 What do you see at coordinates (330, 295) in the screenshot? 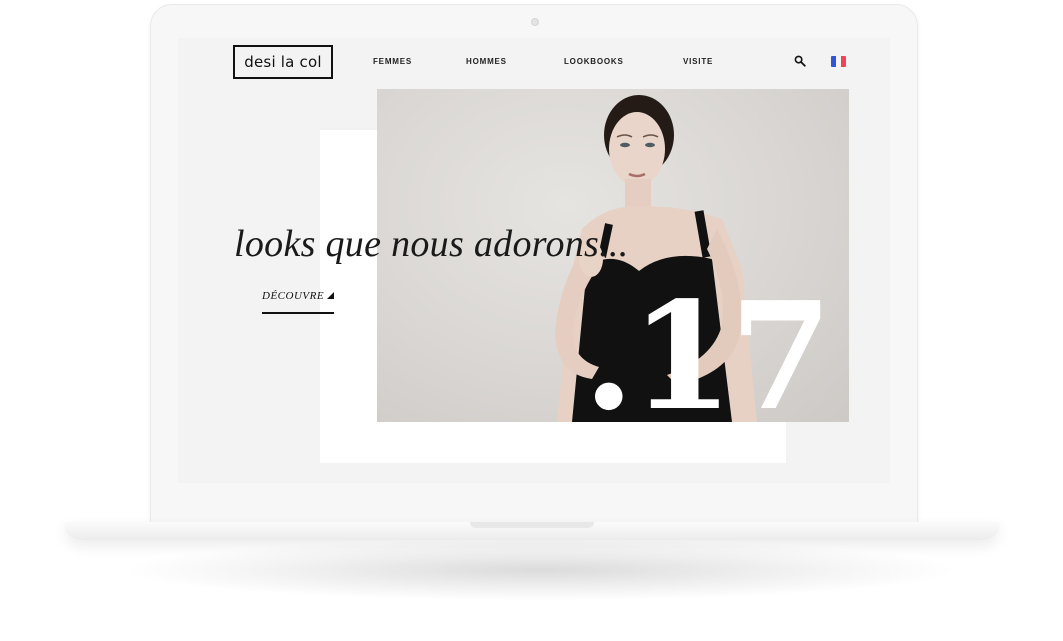
I see `corner-arrow-icon` at bounding box center [330, 295].